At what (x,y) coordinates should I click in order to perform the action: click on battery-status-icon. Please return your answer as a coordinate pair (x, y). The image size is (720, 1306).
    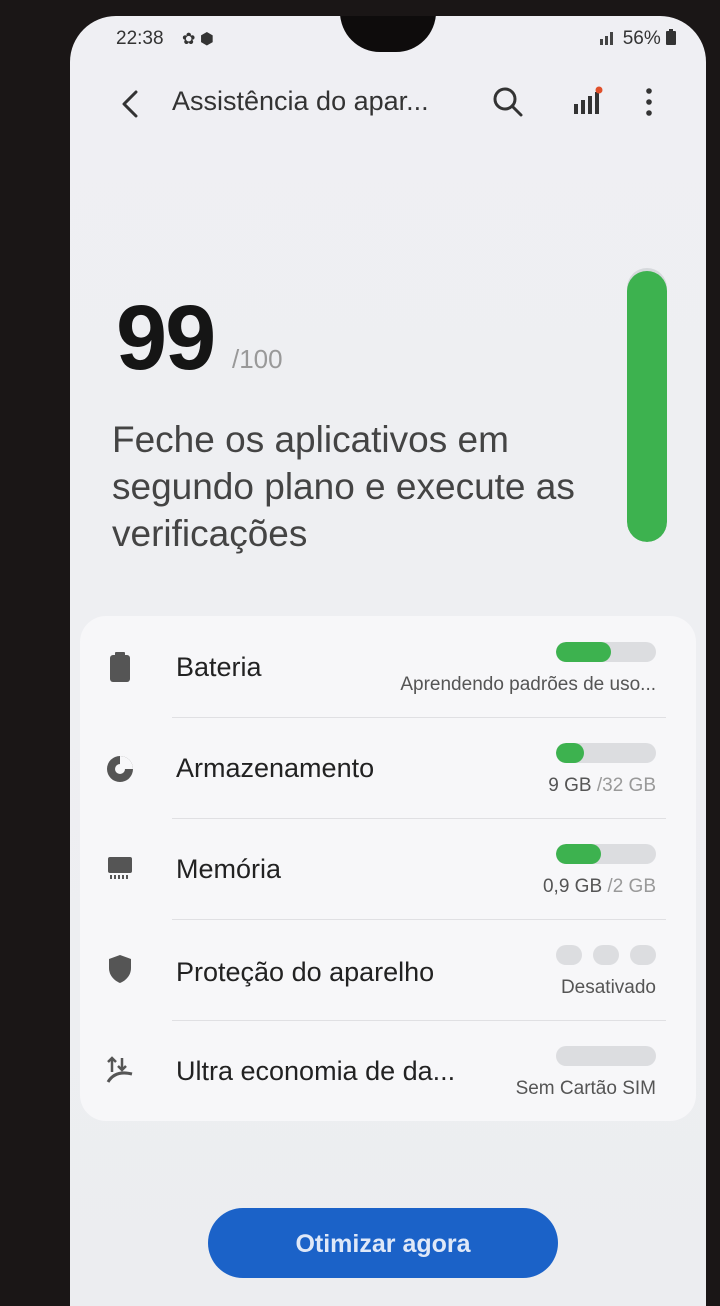
    Looking at the image, I should click on (671, 37).